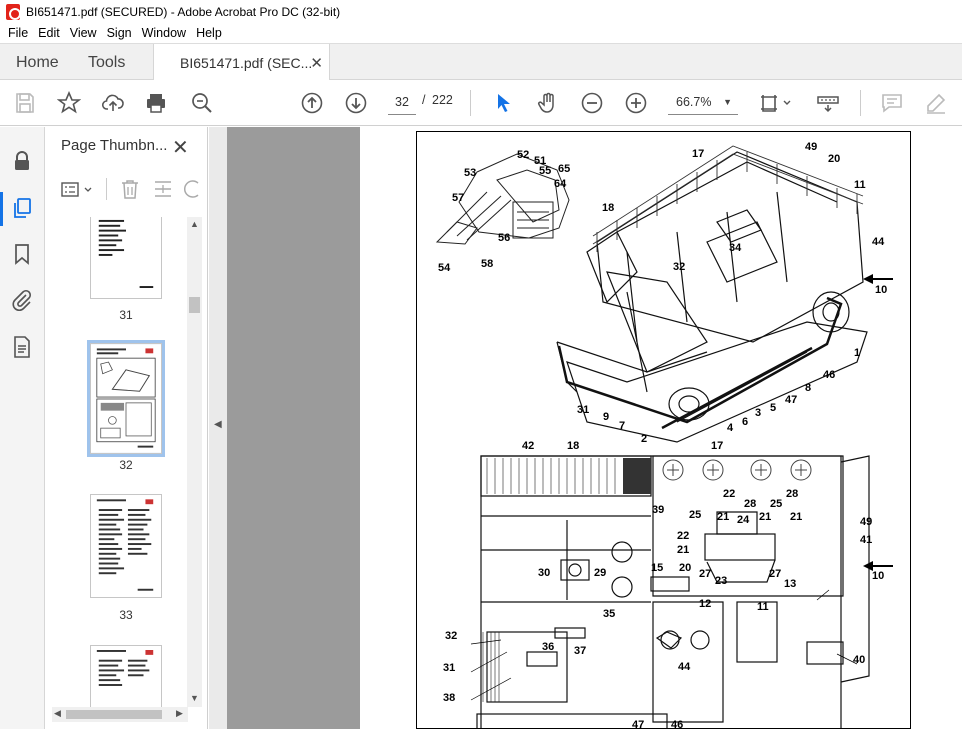 The width and height of the screenshot is (962, 729). I want to click on next-page-icon, so click(356, 103).